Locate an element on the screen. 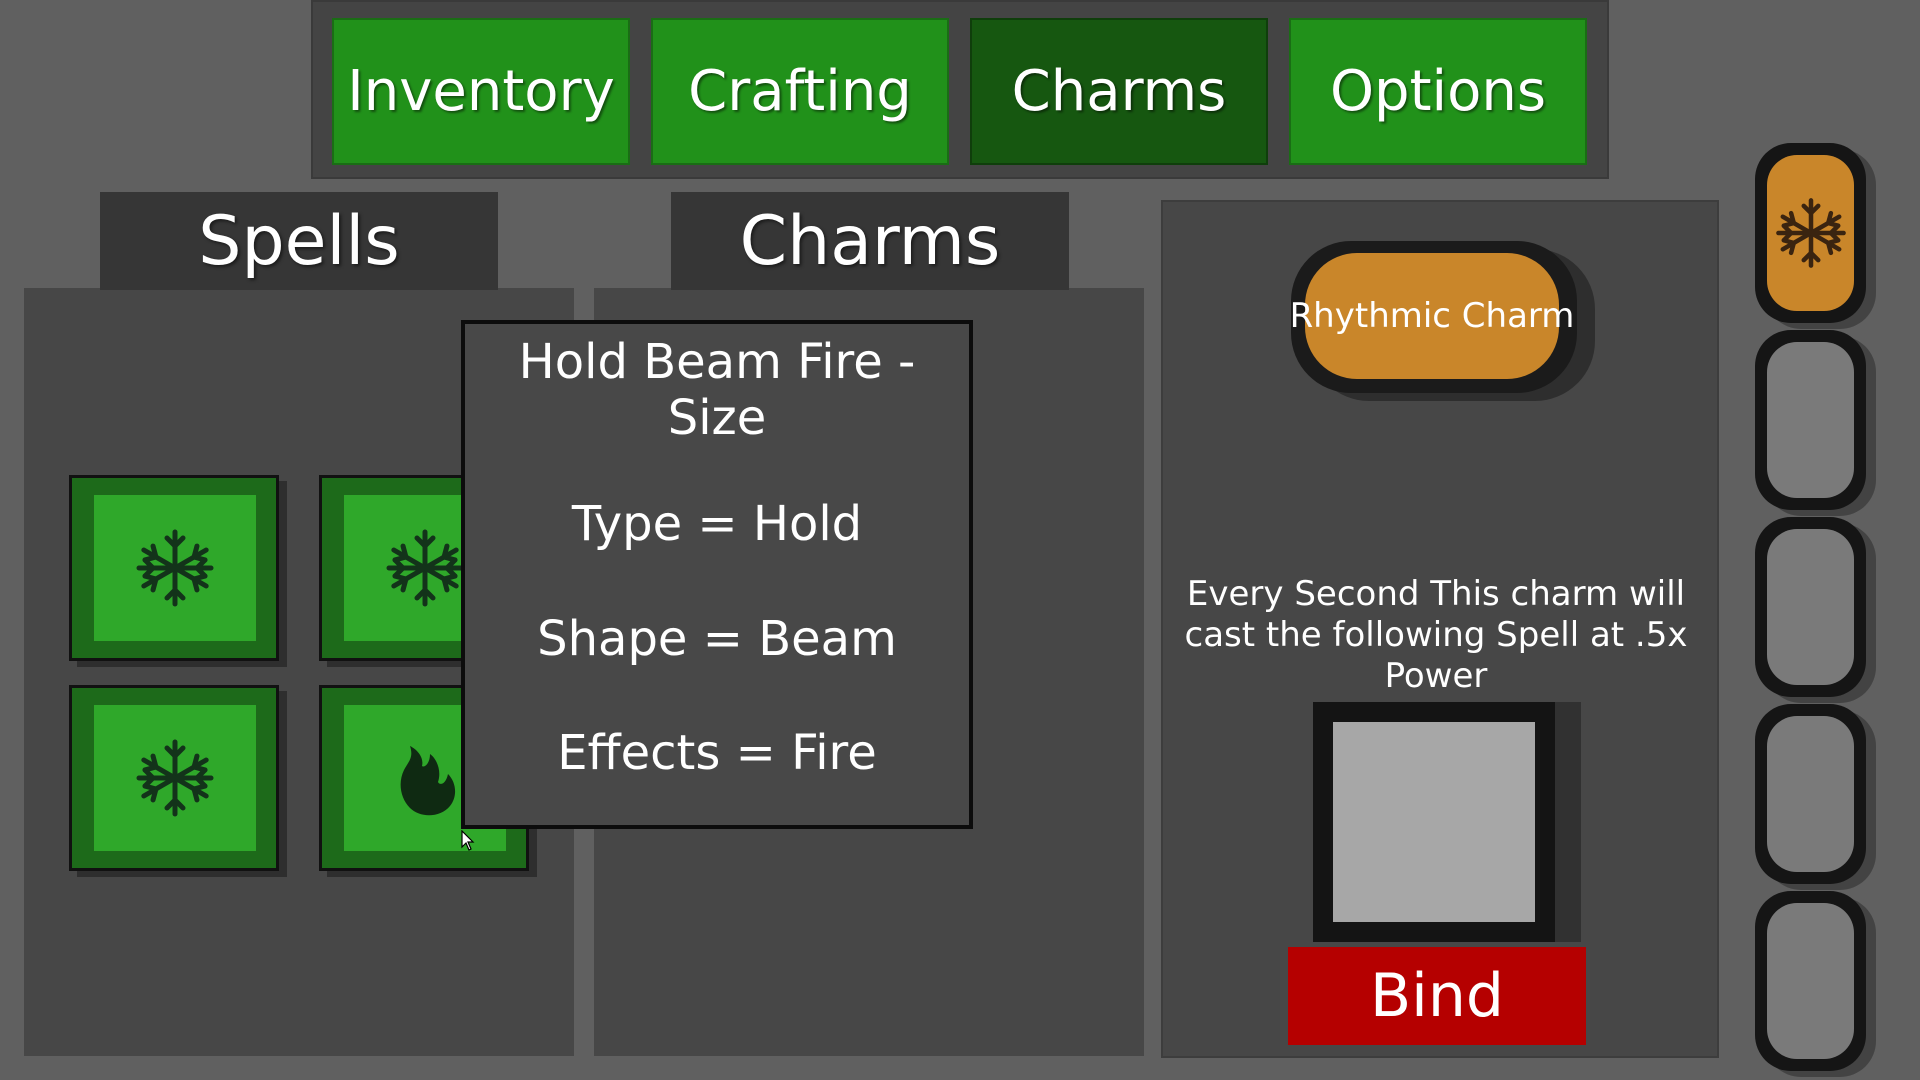 The width and height of the screenshot is (1920, 1080). flame-icon is located at coordinates (428, 781).